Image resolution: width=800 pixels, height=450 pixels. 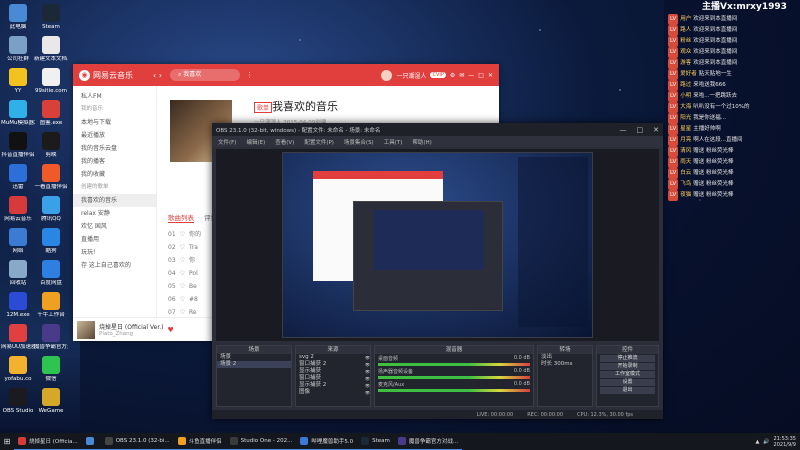 What do you see at coordinates (785, 442) in the screenshot?
I see `clock: 21:53:35 2021/9/9` at bounding box center [785, 442].